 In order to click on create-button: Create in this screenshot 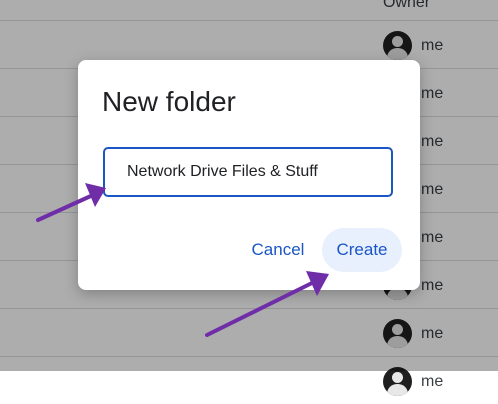, I will do `click(362, 250)`.